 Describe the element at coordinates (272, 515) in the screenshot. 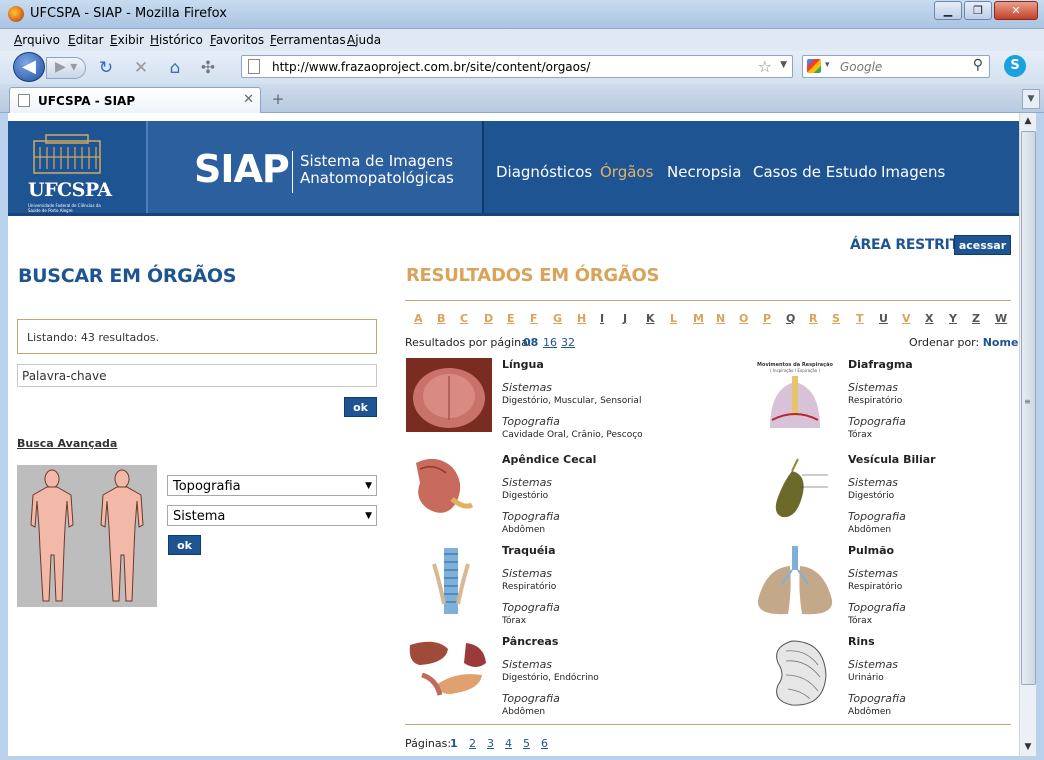

I see `sistema-select: Sistema ▼` at that location.